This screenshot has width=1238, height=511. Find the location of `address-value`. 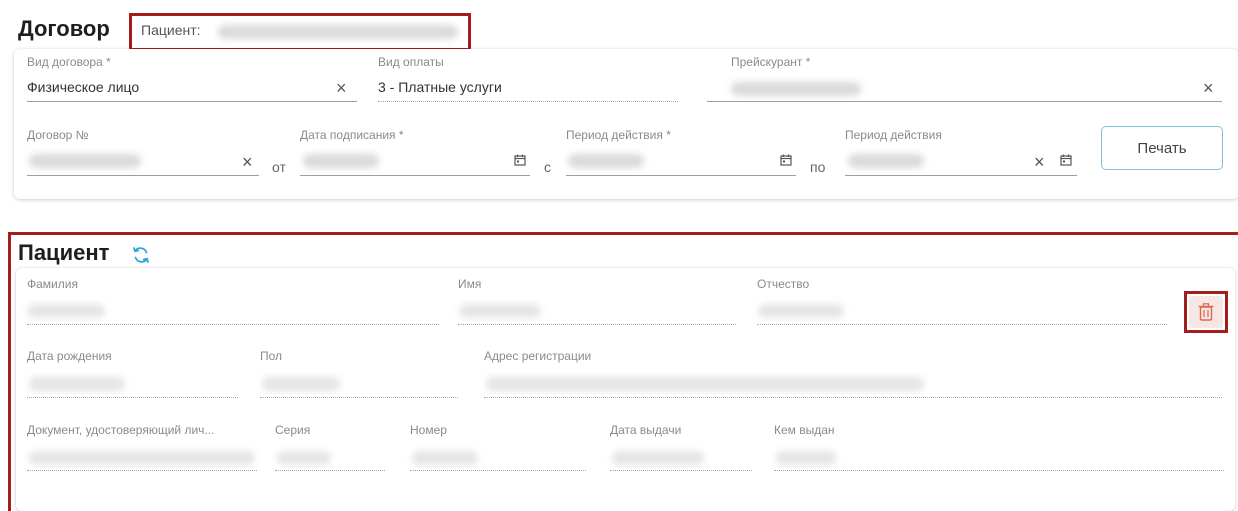

address-value is located at coordinates (705, 384).